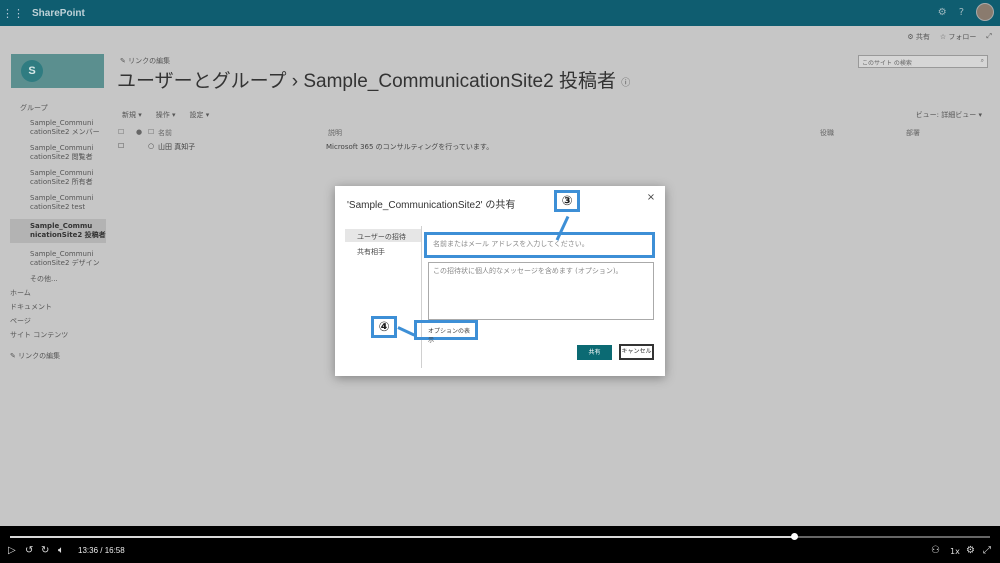 The image size is (1000, 563). What do you see at coordinates (918, 37) in the screenshot?
I see `share-page-button: ⚙ 共有` at bounding box center [918, 37].